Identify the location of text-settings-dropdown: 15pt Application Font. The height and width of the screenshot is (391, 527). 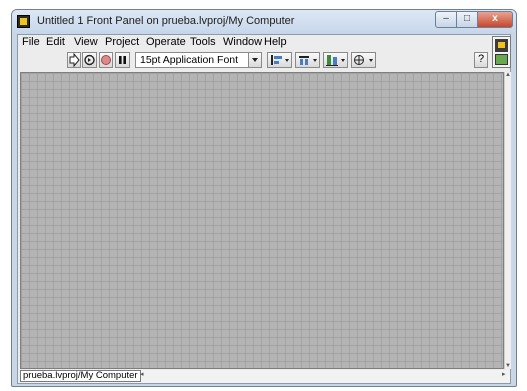
(198, 60).